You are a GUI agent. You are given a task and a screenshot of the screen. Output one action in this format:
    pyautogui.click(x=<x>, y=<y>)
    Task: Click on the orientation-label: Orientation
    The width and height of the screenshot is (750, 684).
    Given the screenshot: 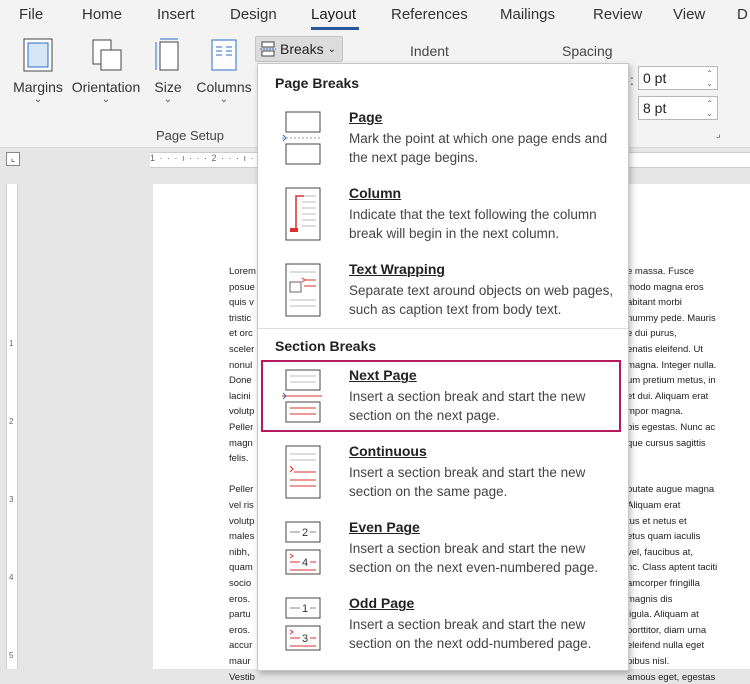 What is the action you would take?
    pyautogui.click(x=106, y=87)
    